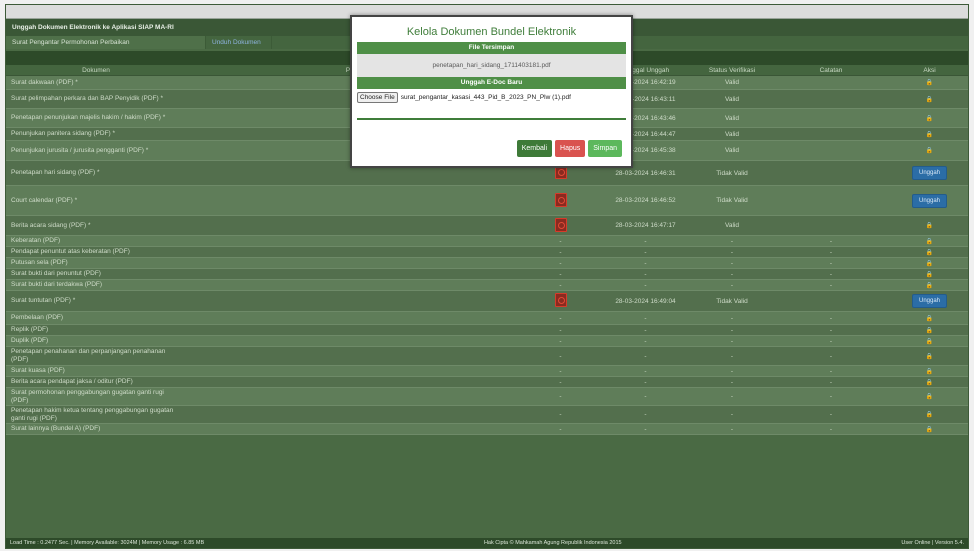 The width and height of the screenshot is (974, 551). Describe the element at coordinates (645, 225) in the screenshot. I see `upload-date: 28-03-2024 16:47:17` at that location.